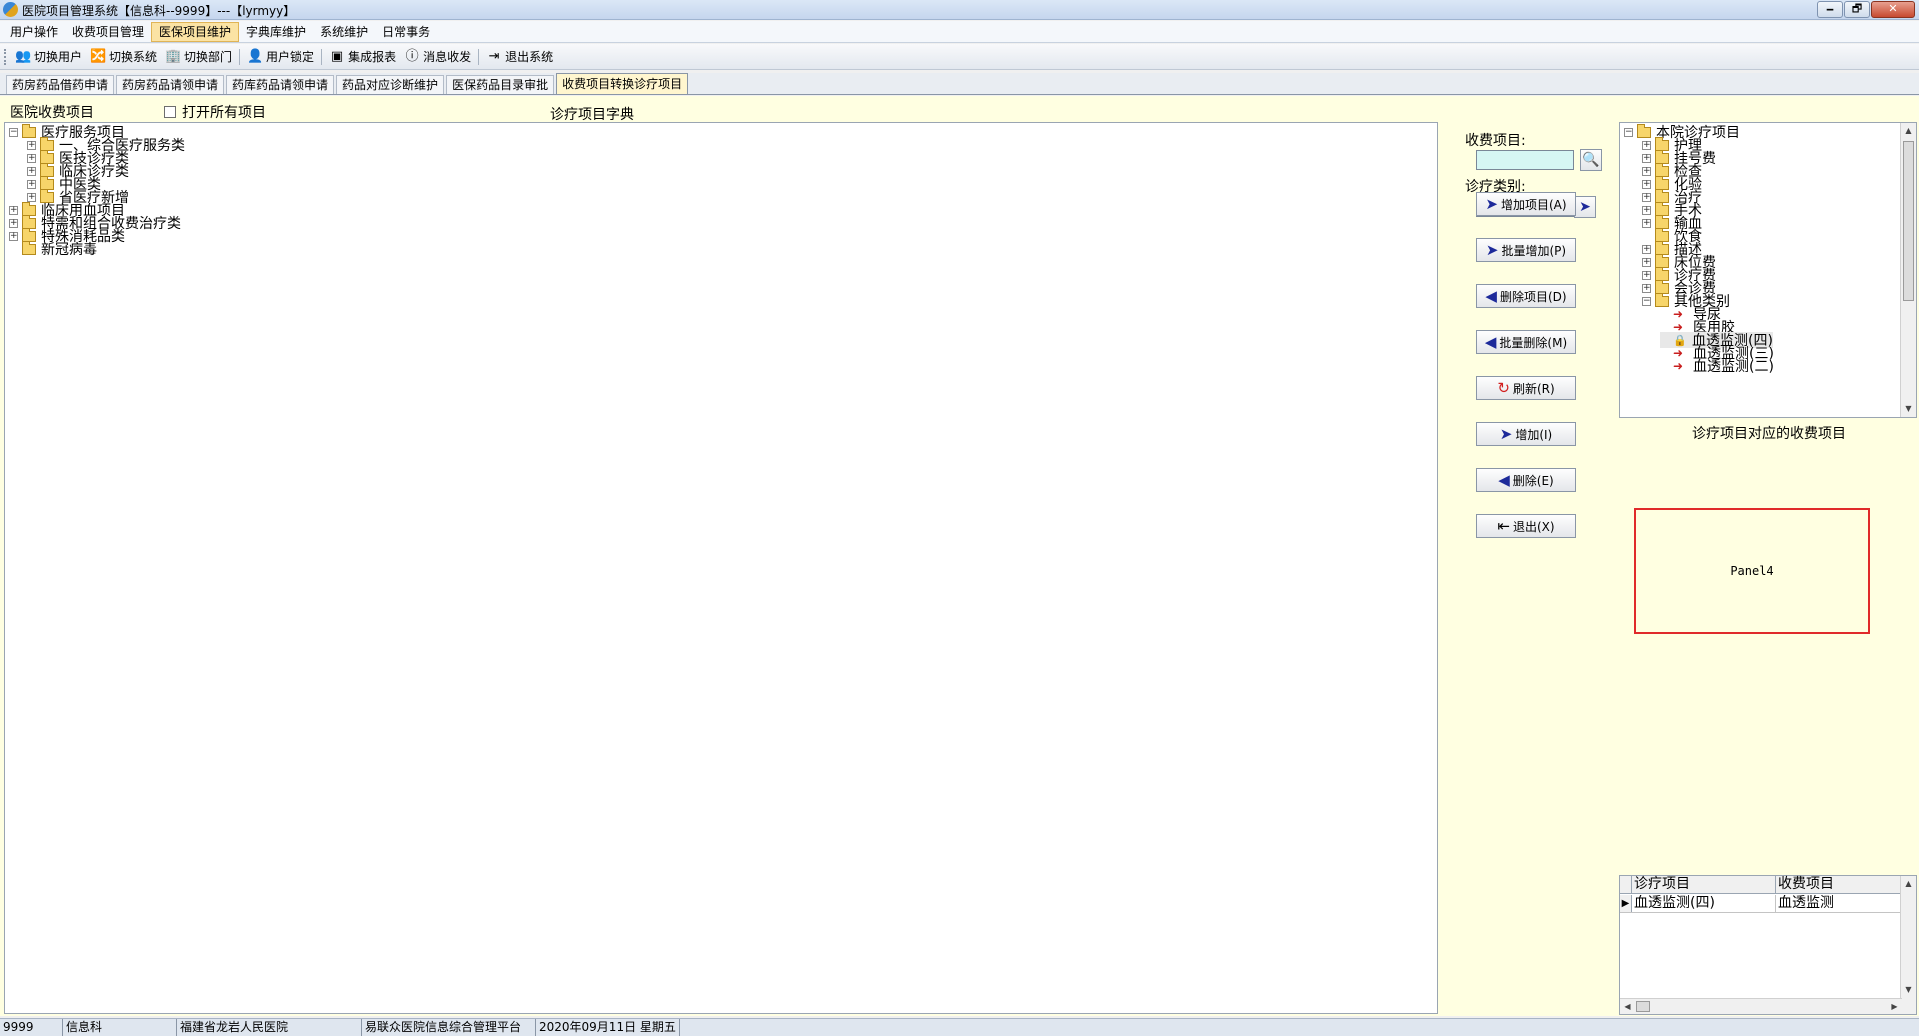 The height and width of the screenshot is (1036, 1919). Describe the element at coordinates (34, 32) in the screenshot. I see `menu-user-ops: 用户操作` at that location.